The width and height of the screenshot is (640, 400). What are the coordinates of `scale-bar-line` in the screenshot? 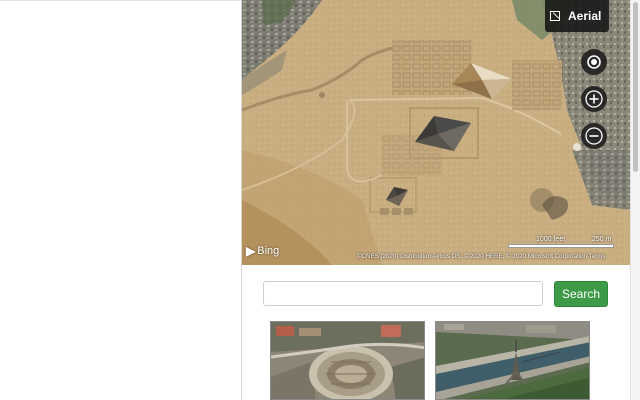 It's located at (561, 246).